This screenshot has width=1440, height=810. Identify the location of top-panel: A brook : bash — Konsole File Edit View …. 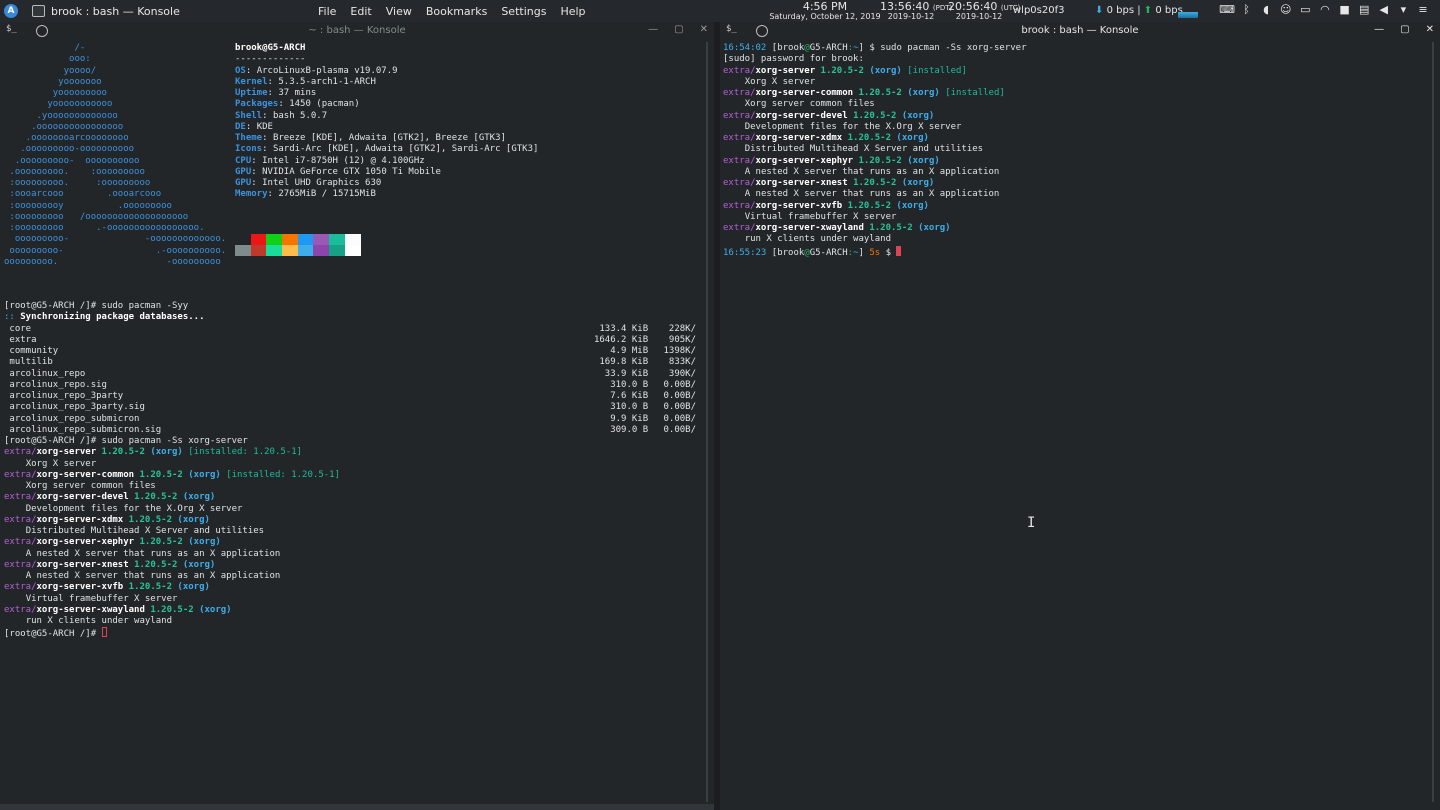
(720, 11).